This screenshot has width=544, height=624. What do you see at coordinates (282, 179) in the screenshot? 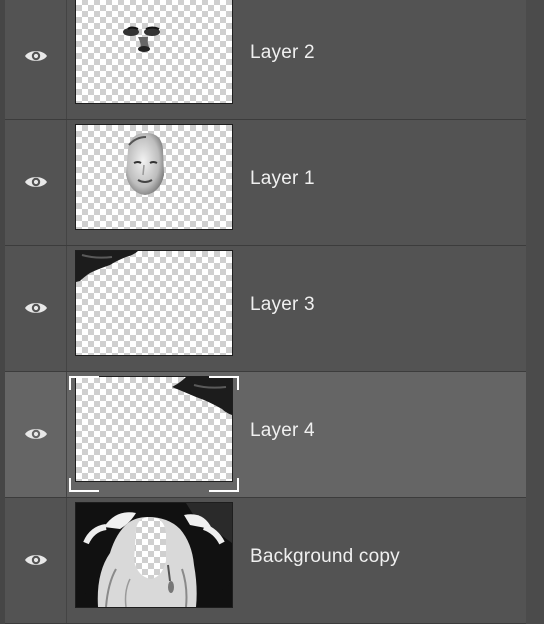
I see `layer-name: Layer 1` at bounding box center [282, 179].